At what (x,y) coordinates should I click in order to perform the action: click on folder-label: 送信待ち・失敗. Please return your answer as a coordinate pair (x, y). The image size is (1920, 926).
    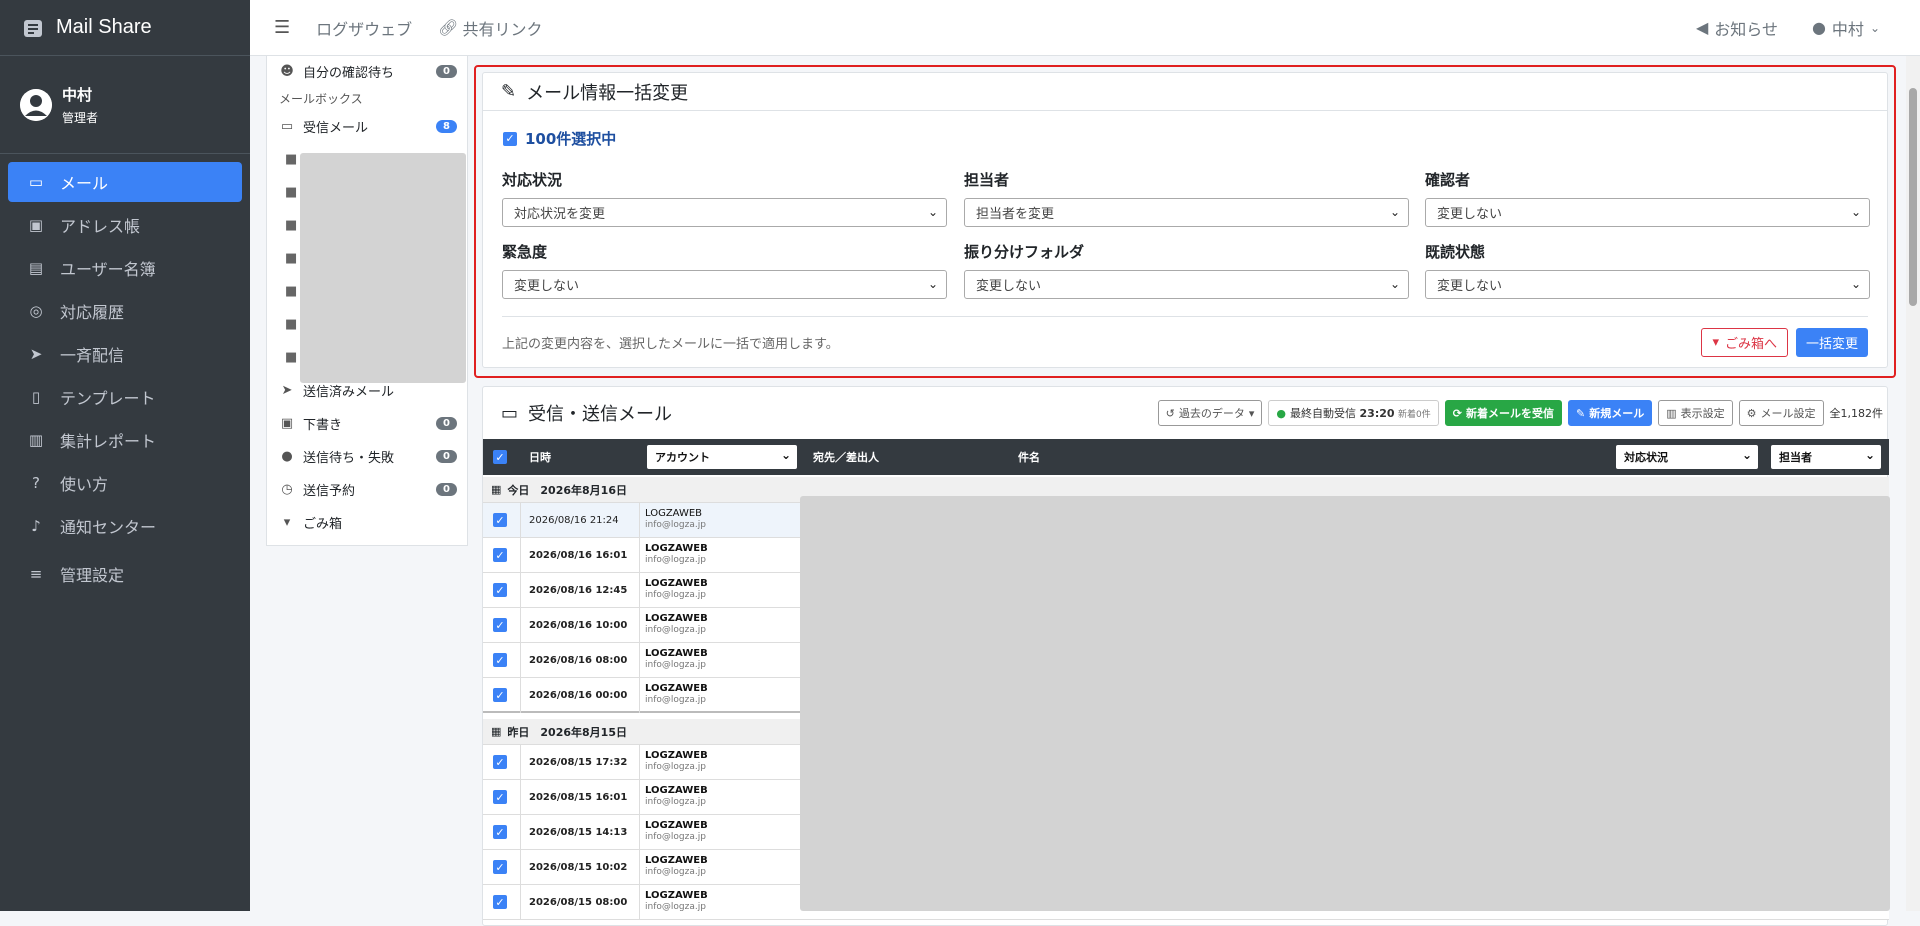
    Looking at the image, I should click on (349, 458).